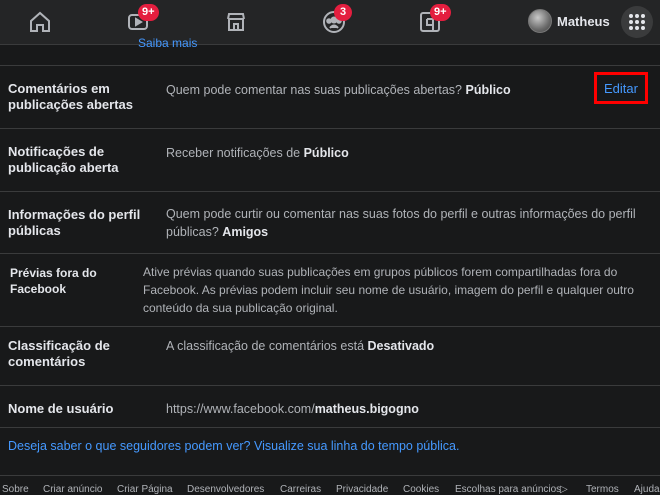 The image size is (660, 495). Describe the element at coordinates (148, 12) in the screenshot. I see `watch-badge: 9+` at that location.